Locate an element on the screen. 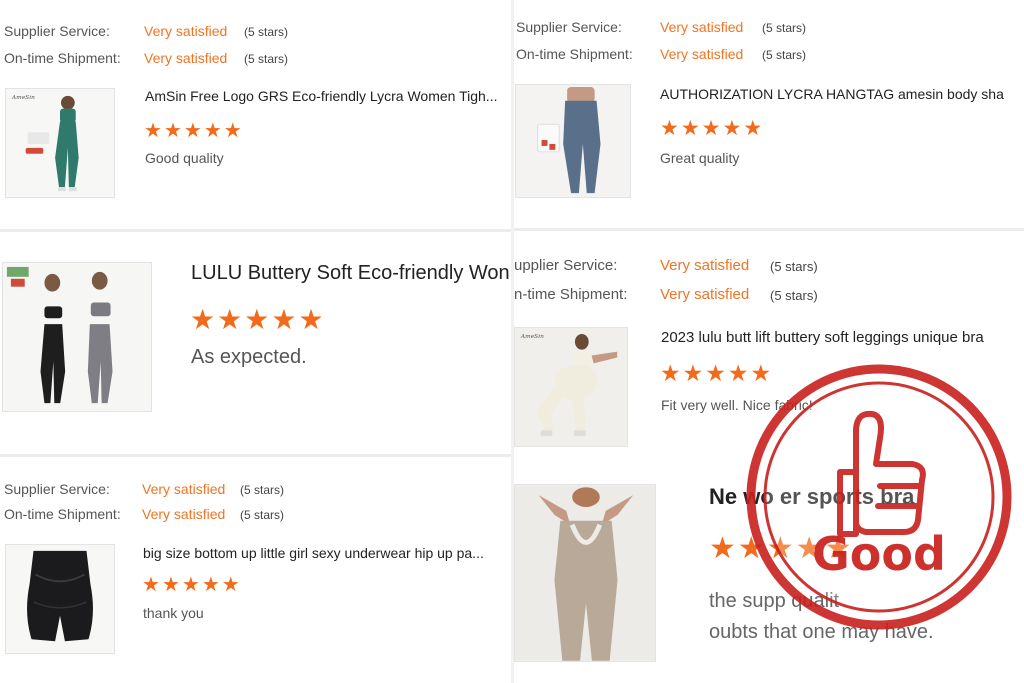  product-image-leggings-green: AmeSin is located at coordinates (60, 143).